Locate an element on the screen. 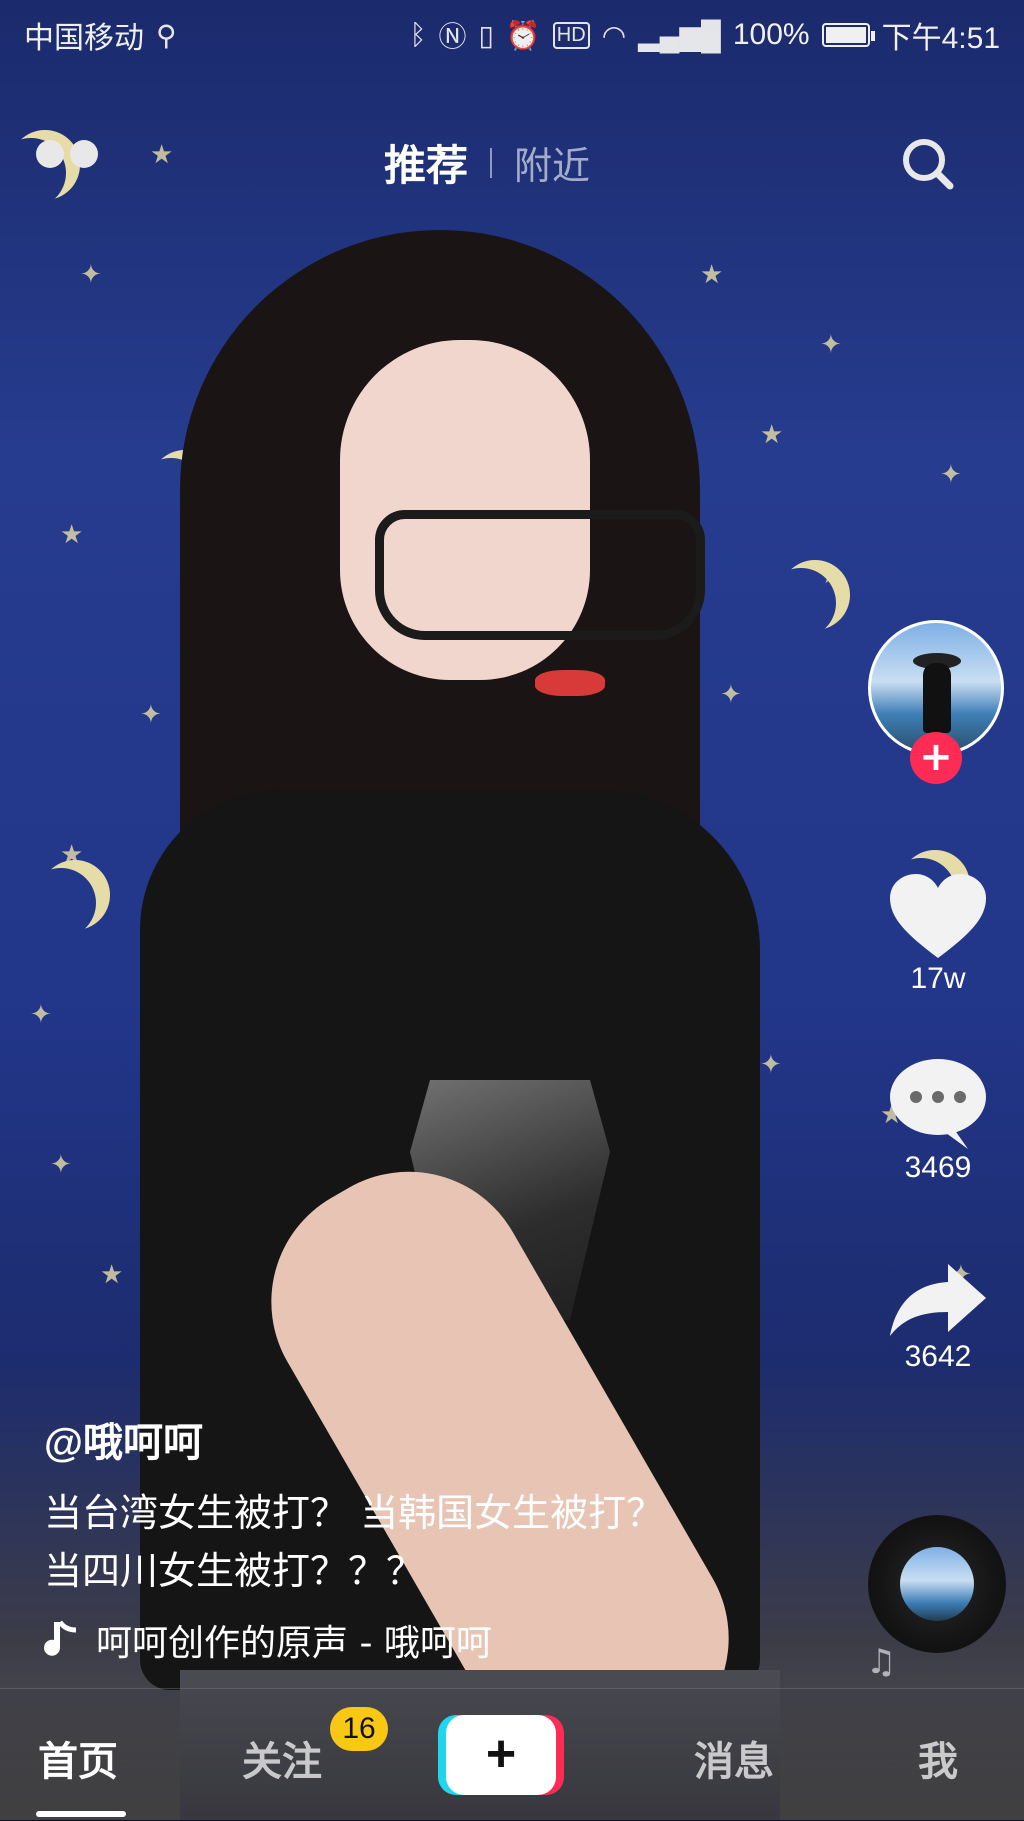 This screenshot has width=1024, height=1821. search-icon is located at coordinates (928, 164).